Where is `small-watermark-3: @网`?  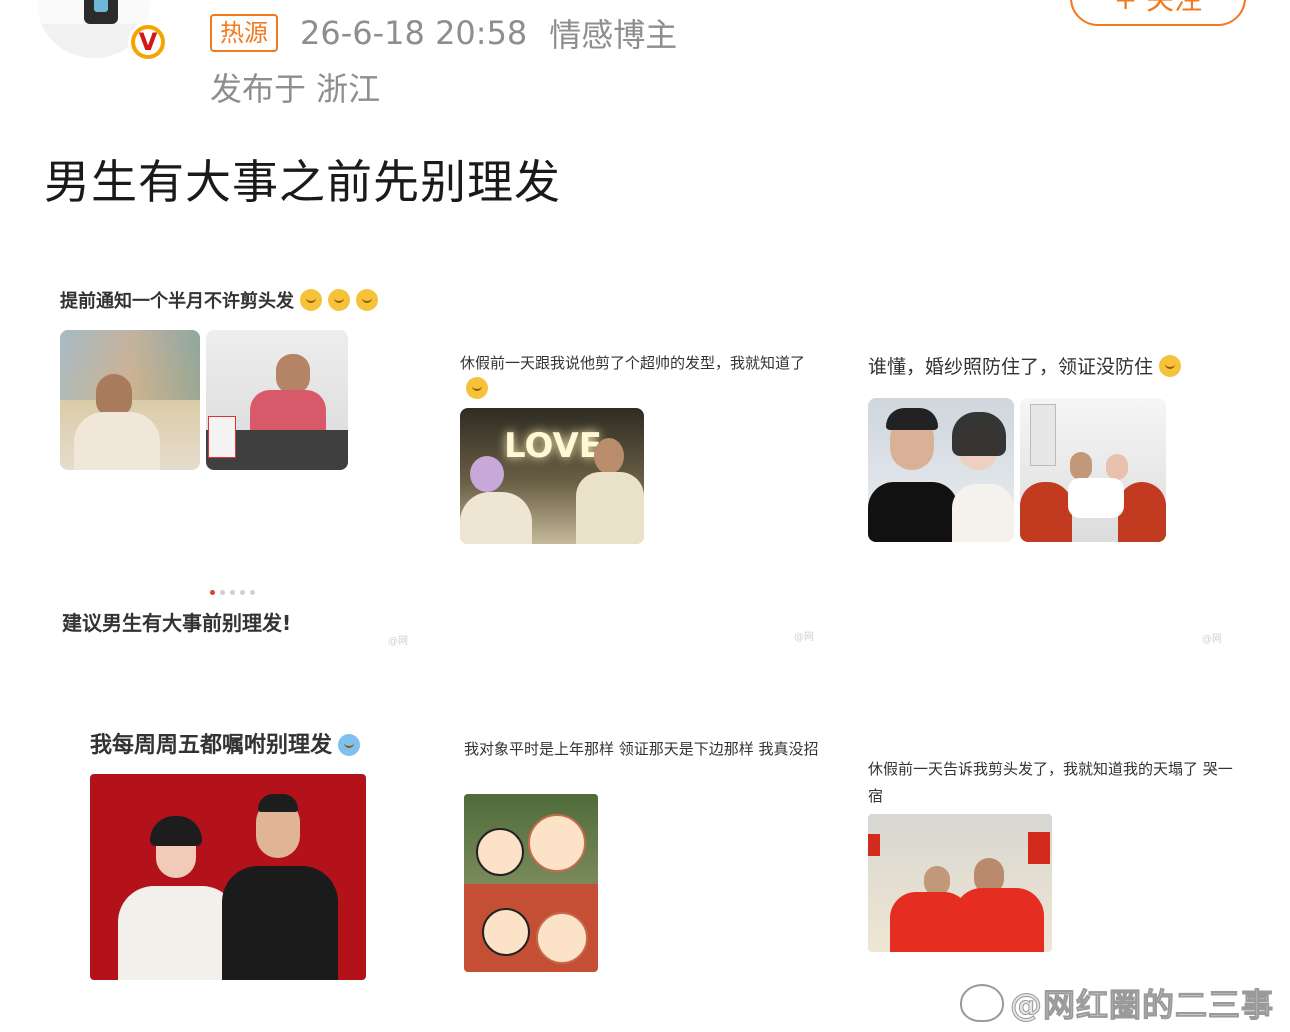
small-watermark-3: @网 is located at coordinates (1212, 639).